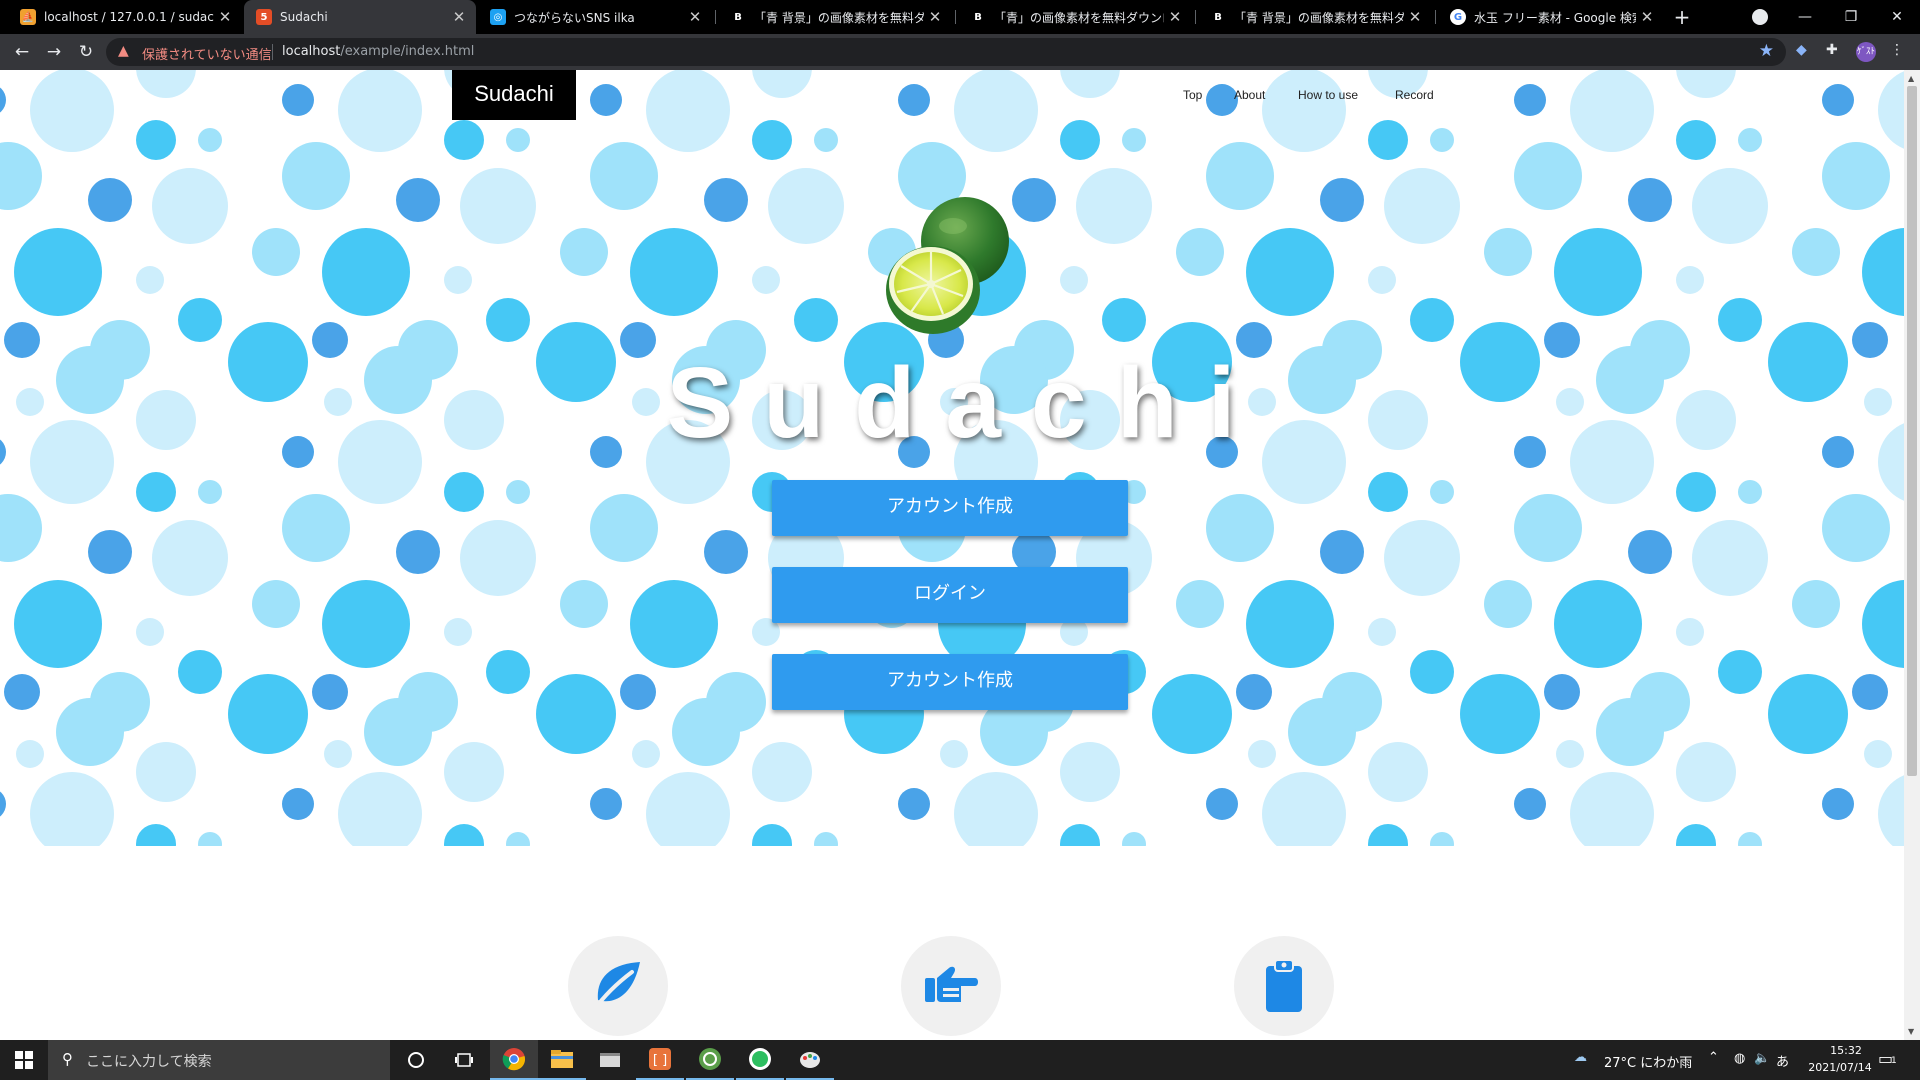  What do you see at coordinates (660, 1060) in the screenshot?
I see `brackets-editor-icon: [ ]` at bounding box center [660, 1060].